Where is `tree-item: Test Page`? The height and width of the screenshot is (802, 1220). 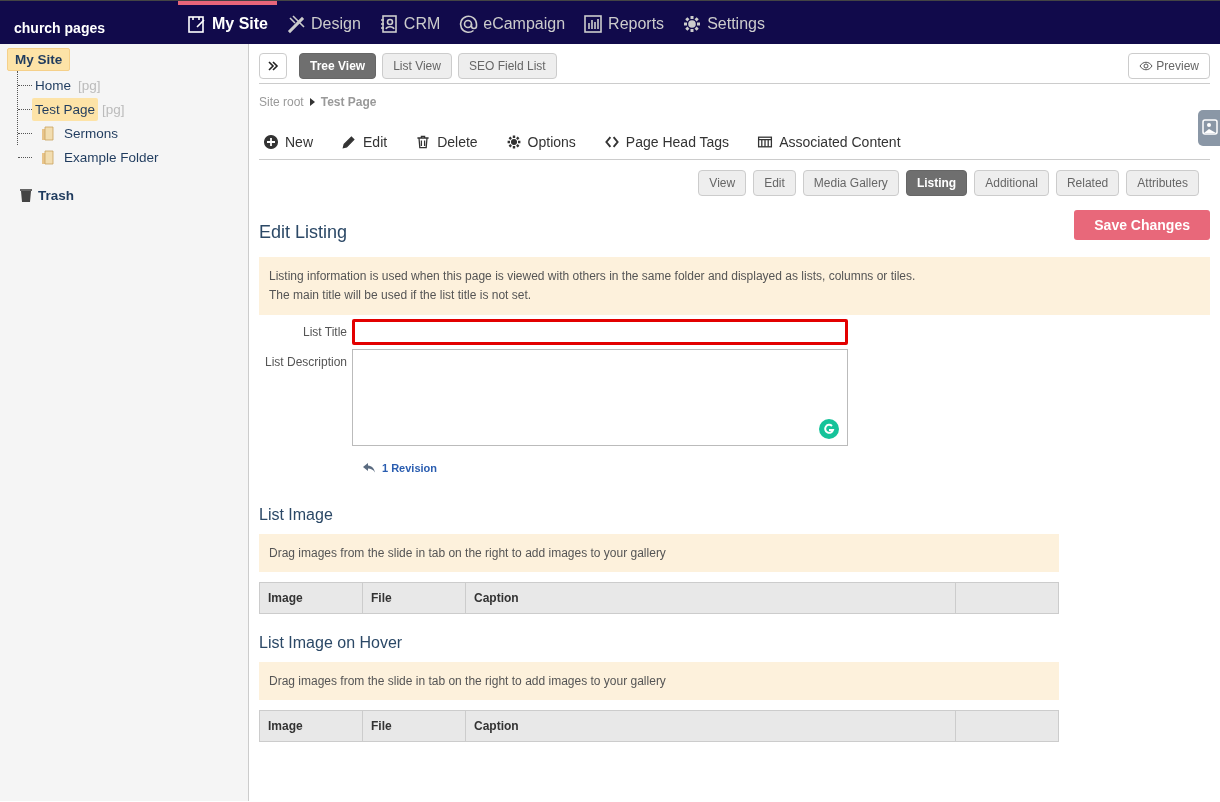 tree-item: Test Page is located at coordinates (65, 109).